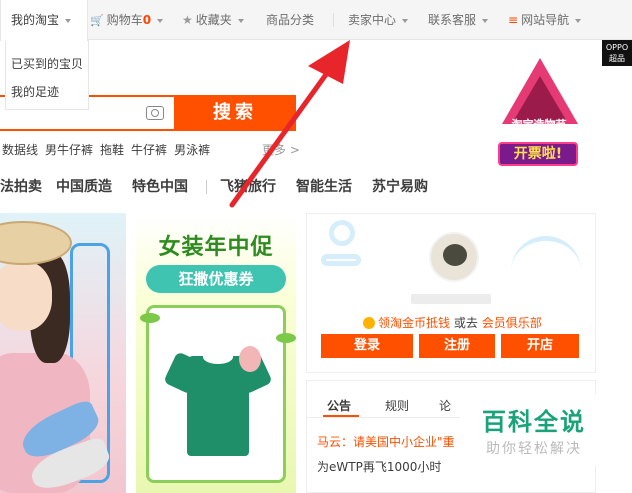 The width and height of the screenshot is (632, 493). I want to click on user-panel: 领淘金币抵钱 或去 会员俱乐部 登录 注册 开店, so click(451, 293).